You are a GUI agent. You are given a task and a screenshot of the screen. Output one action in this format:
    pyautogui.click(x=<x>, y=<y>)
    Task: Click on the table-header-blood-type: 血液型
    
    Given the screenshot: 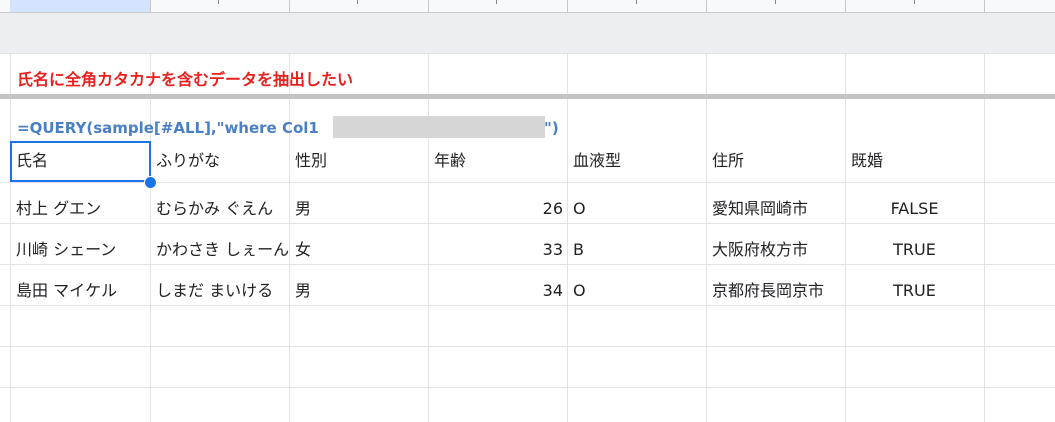 What is the action you would take?
    pyautogui.click(x=636, y=161)
    